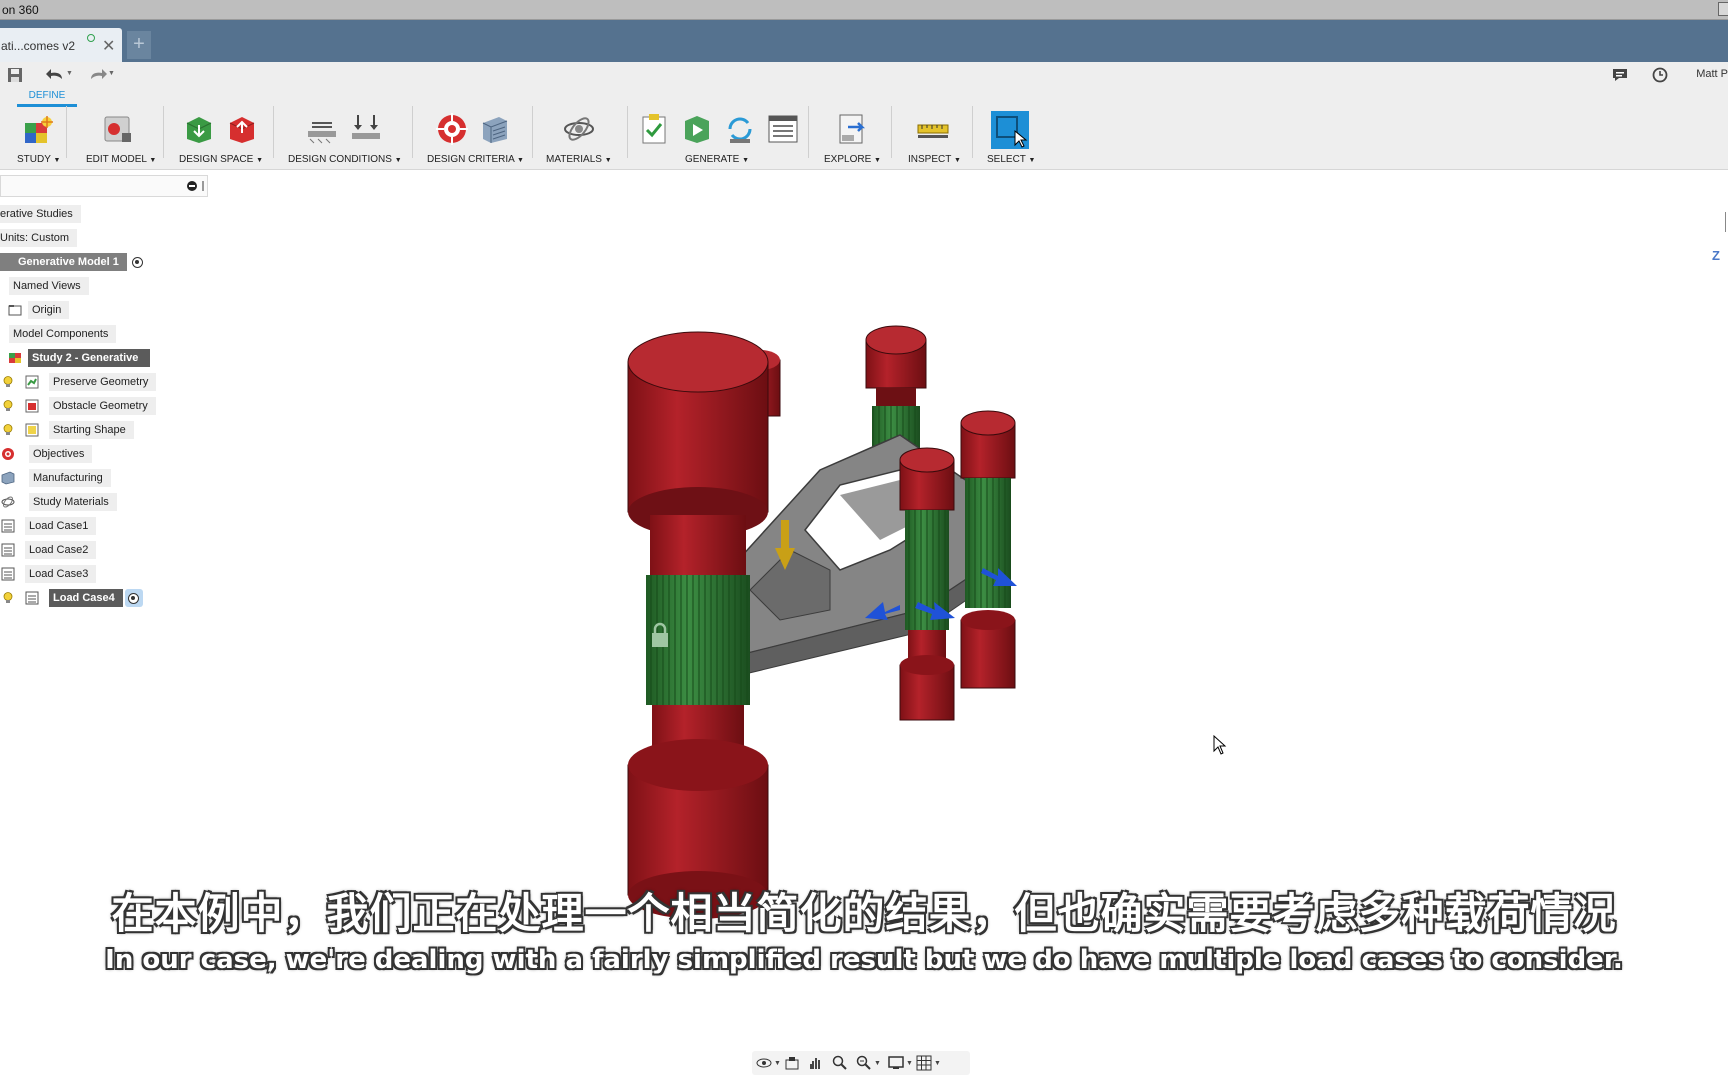  Describe the element at coordinates (1660, 75) in the screenshot. I see `job-status-clock-icon` at that location.